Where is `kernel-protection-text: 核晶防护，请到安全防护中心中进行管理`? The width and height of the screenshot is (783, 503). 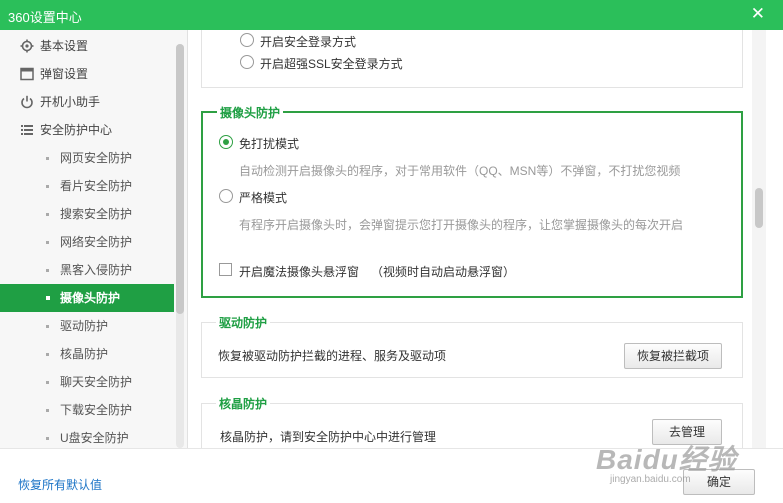
kernel-protection-text: 核晶防护，请到安全防护中心中进行管理 is located at coordinates (328, 437).